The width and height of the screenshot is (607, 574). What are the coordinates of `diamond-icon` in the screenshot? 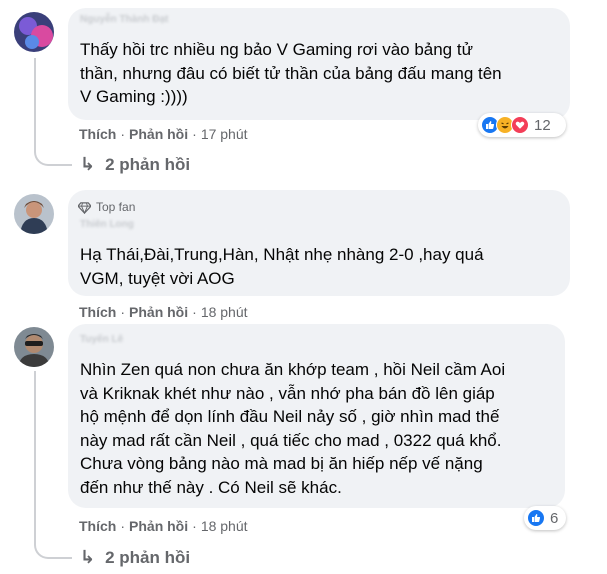 It's located at (84, 207).